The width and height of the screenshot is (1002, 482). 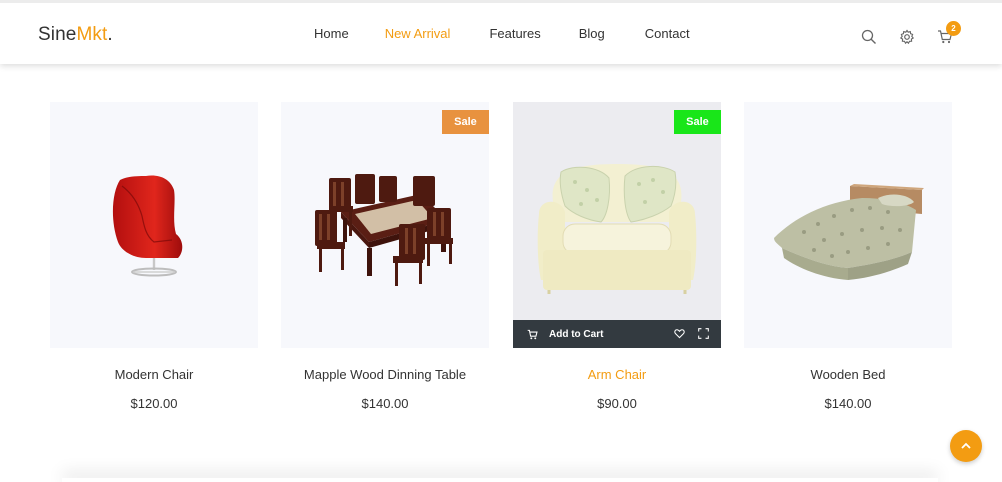 What do you see at coordinates (331, 33) in the screenshot?
I see `nav-home: Home` at bounding box center [331, 33].